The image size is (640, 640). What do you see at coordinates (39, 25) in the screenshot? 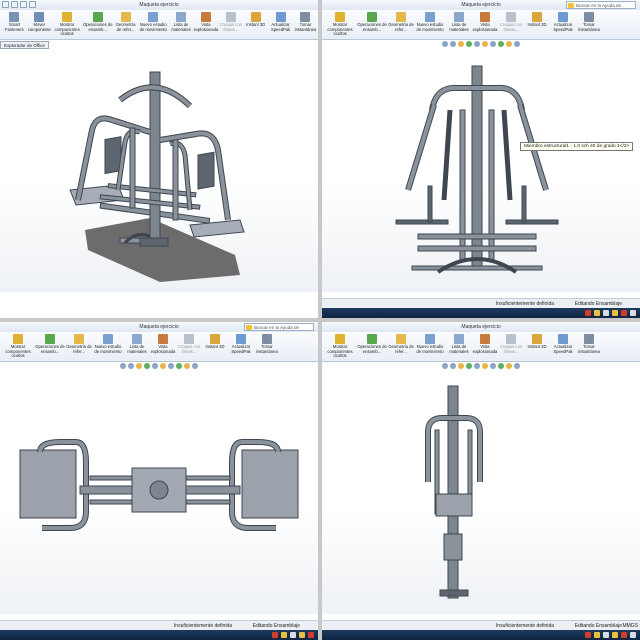
I see `ribbon-button-move-component: Mover componente` at bounding box center [39, 25].